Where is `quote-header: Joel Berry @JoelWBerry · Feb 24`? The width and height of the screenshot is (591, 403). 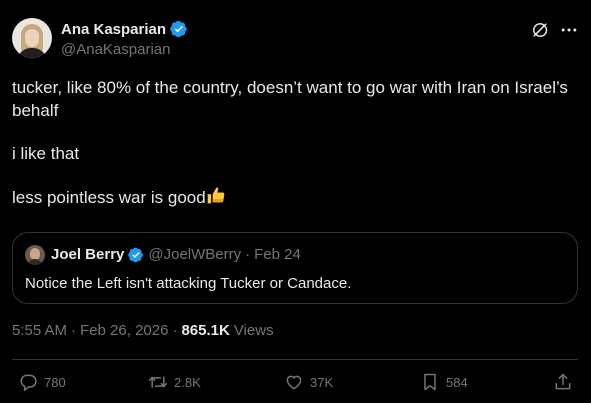 quote-header: Joel Berry @JoelWBerry · Feb 24 is located at coordinates (176, 254).